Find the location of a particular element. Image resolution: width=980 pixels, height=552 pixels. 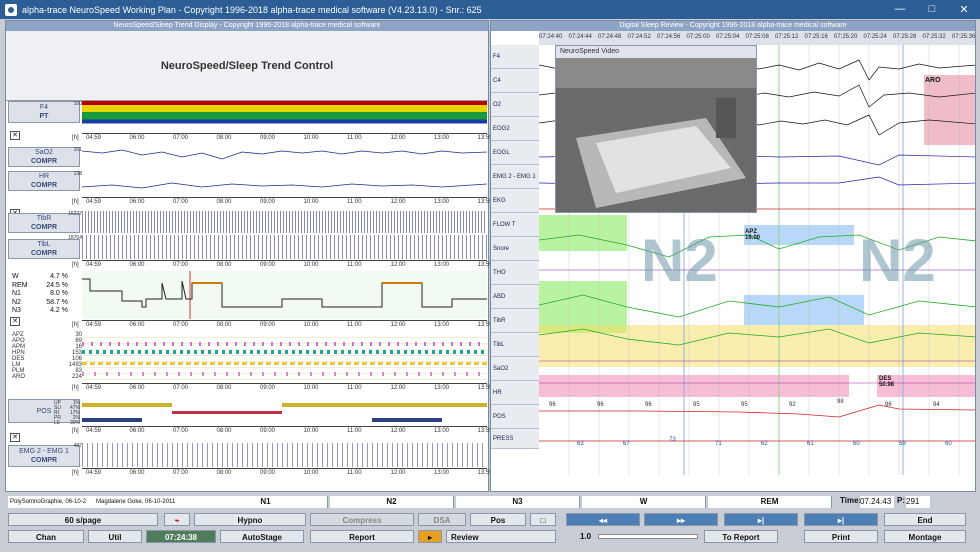

stage-button-n3: N3 is located at coordinates (518, 502).